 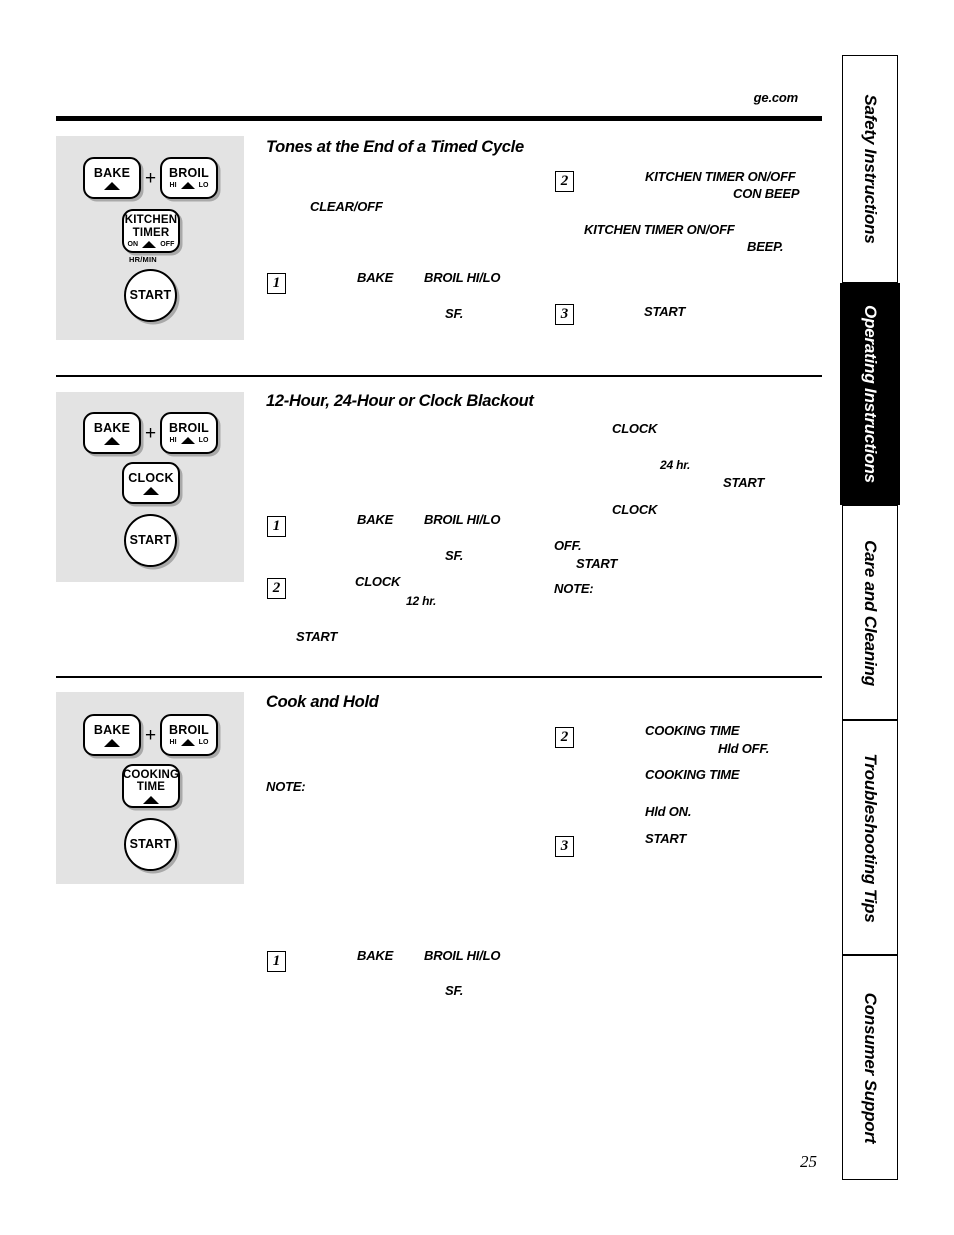 What do you see at coordinates (765, 246) in the screenshot?
I see `keyword-beep: BEEP.` at bounding box center [765, 246].